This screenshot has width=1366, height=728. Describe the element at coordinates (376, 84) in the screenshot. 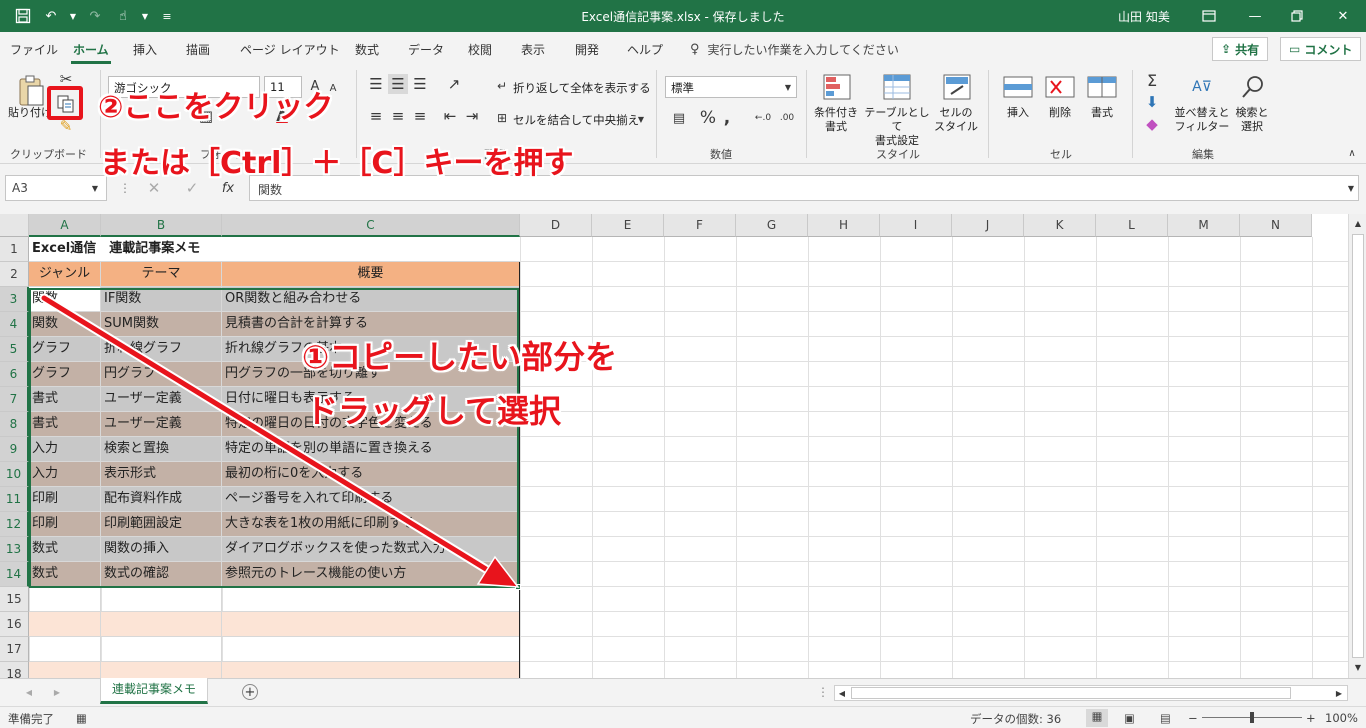

I see `top-align-icon: ☰` at that location.